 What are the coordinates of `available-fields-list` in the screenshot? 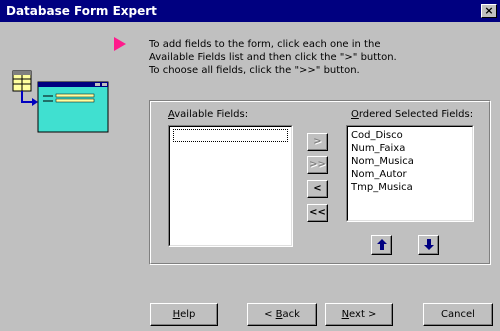 It's located at (230, 186).